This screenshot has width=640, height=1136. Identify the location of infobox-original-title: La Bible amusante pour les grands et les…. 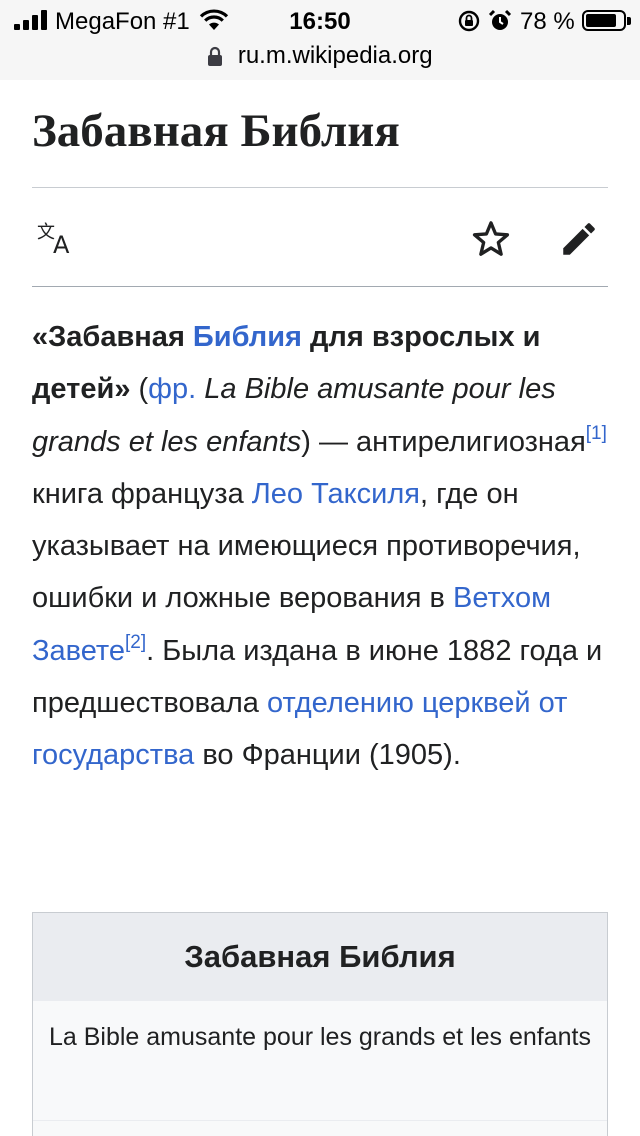
(320, 1061).